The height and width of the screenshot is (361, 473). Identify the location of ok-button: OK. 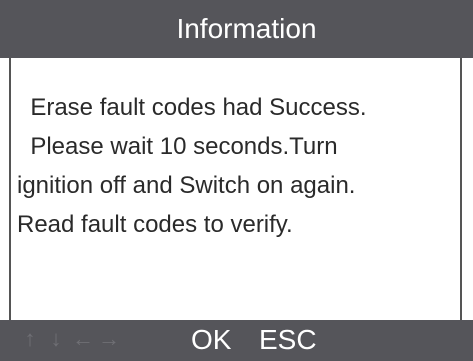
(211, 340).